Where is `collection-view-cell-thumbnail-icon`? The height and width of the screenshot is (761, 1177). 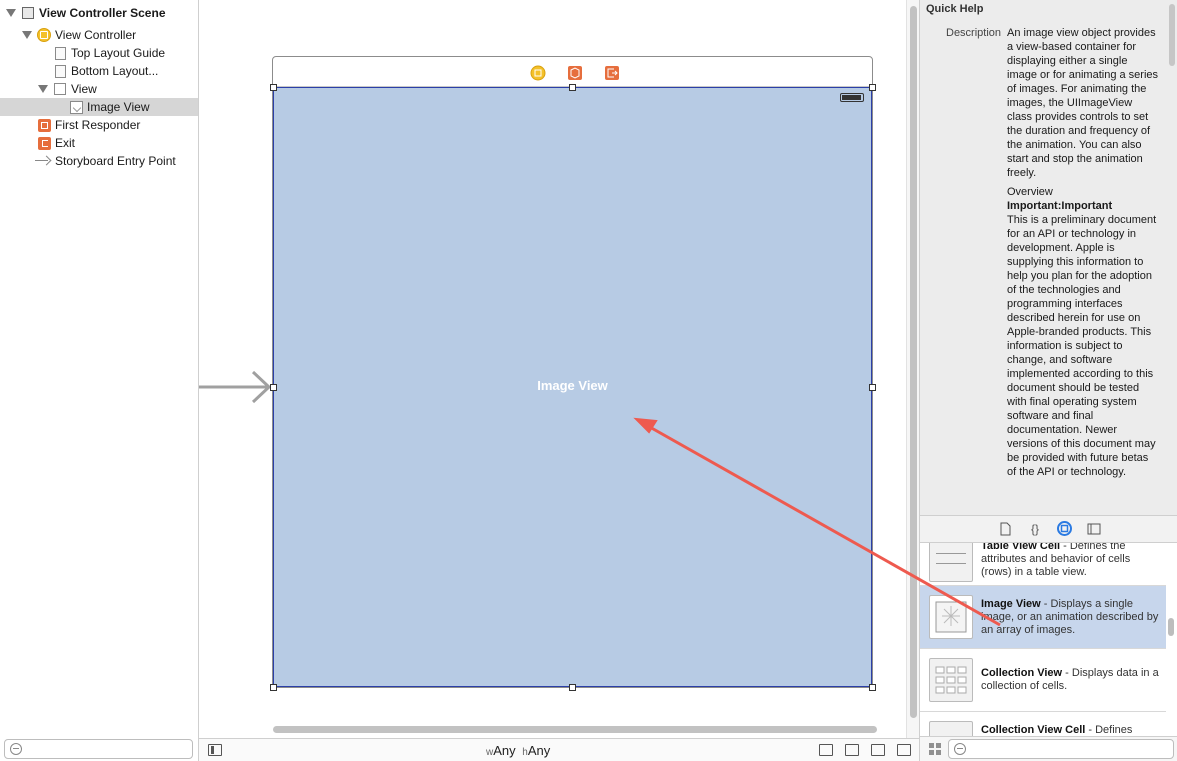 collection-view-cell-thumbnail-icon is located at coordinates (951, 728).